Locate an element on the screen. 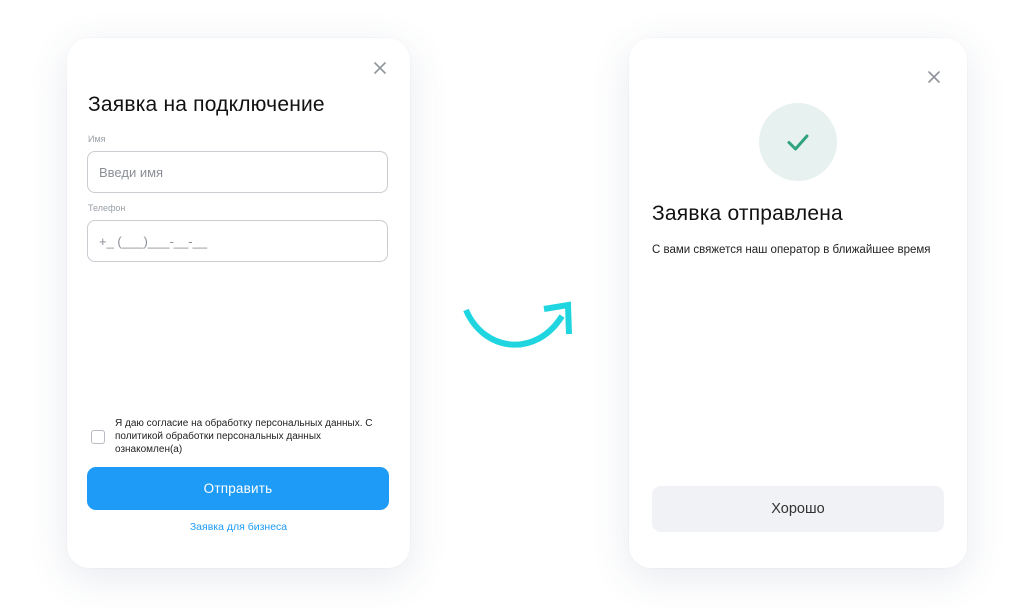  name-field-label: Имя is located at coordinates (97, 139).